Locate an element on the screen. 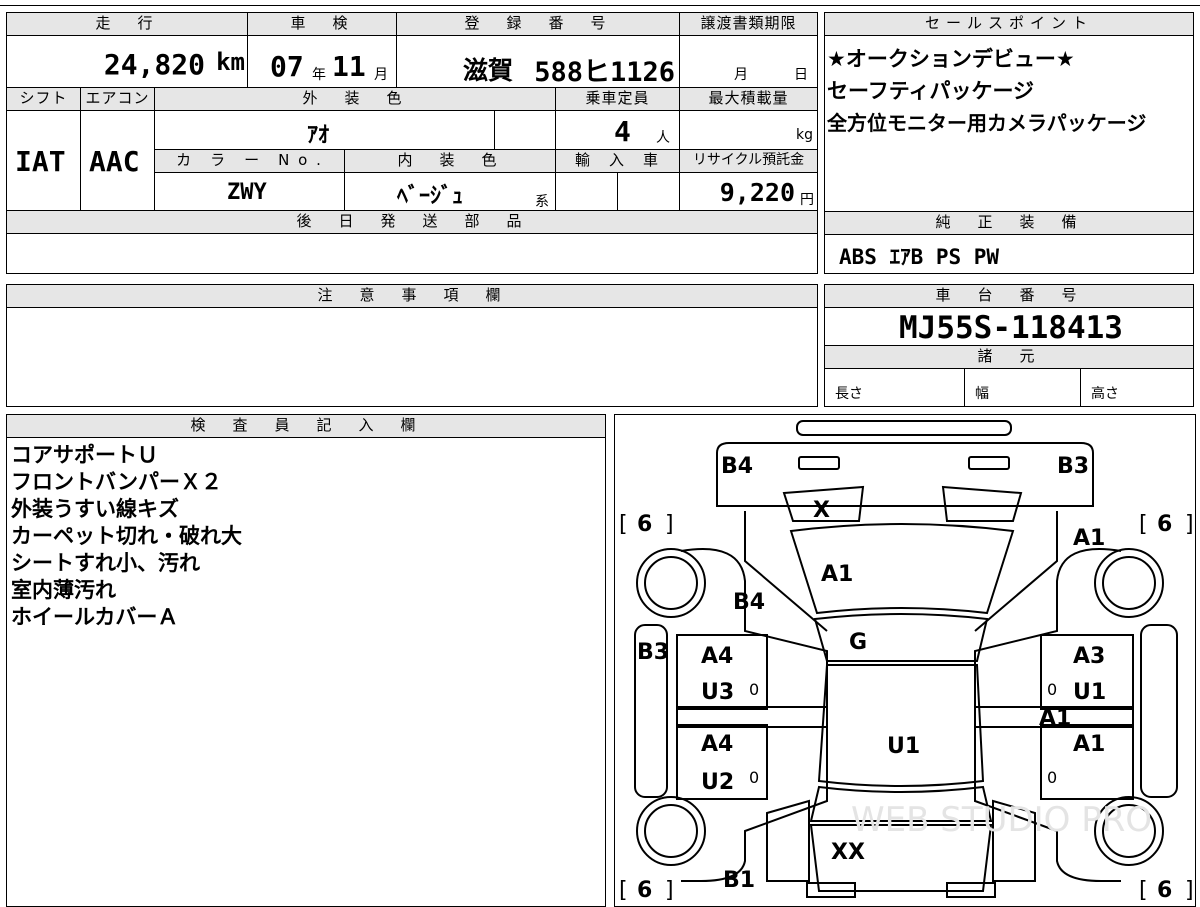 This screenshot has height=907, width=1200. sales-point-line-3: 全方位モニター用カメラパッケージ is located at coordinates (987, 123).